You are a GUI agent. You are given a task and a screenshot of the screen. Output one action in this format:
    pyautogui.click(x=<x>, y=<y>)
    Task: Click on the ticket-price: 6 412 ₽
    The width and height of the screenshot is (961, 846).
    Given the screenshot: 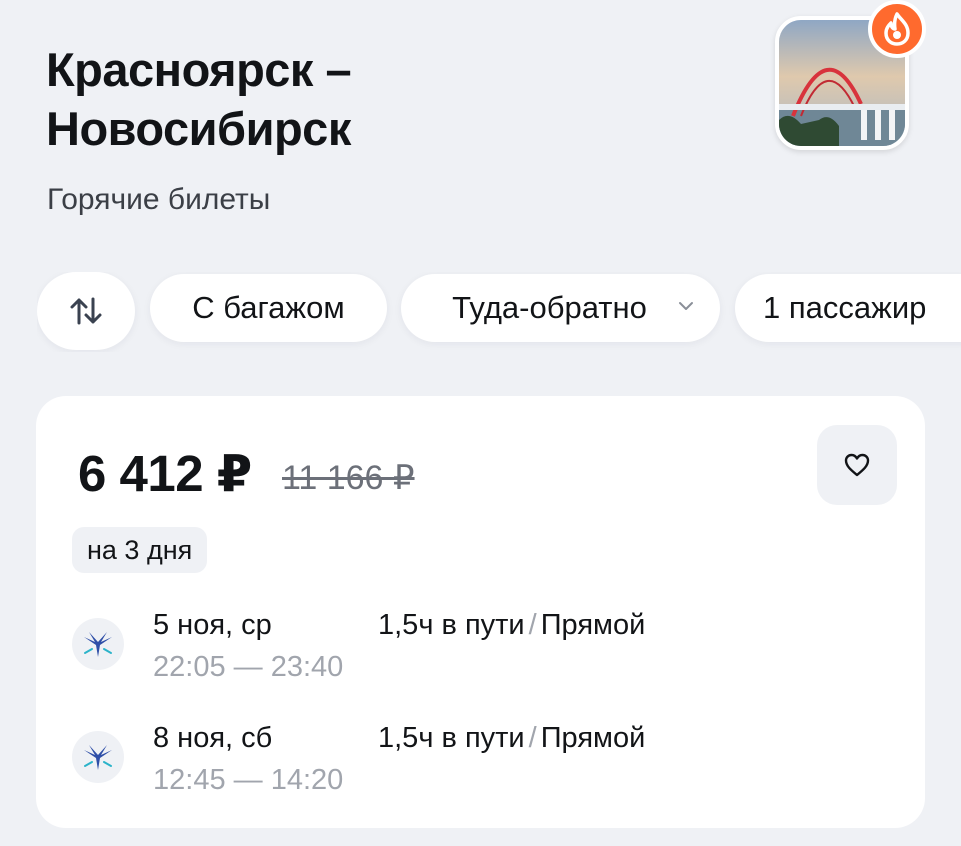 What is the action you would take?
    pyautogui.click(x=165, y=473)
    